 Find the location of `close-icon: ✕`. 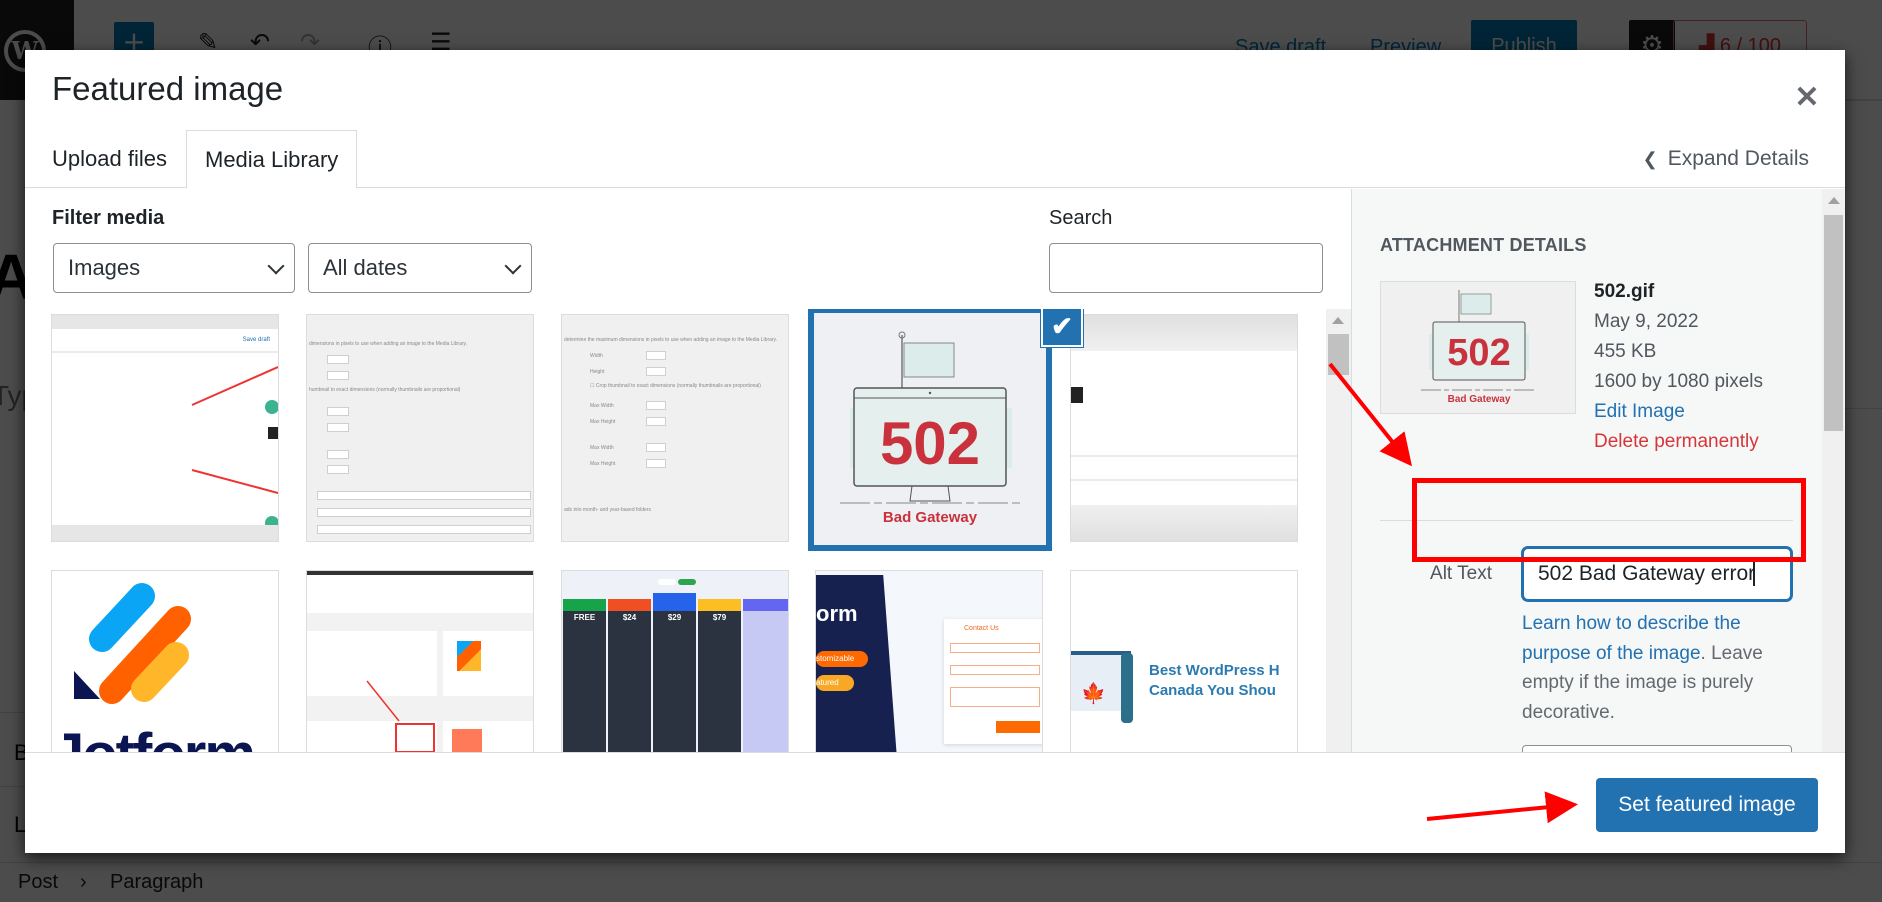

close-icon: ✕ is located at coordinates (1807, 98).